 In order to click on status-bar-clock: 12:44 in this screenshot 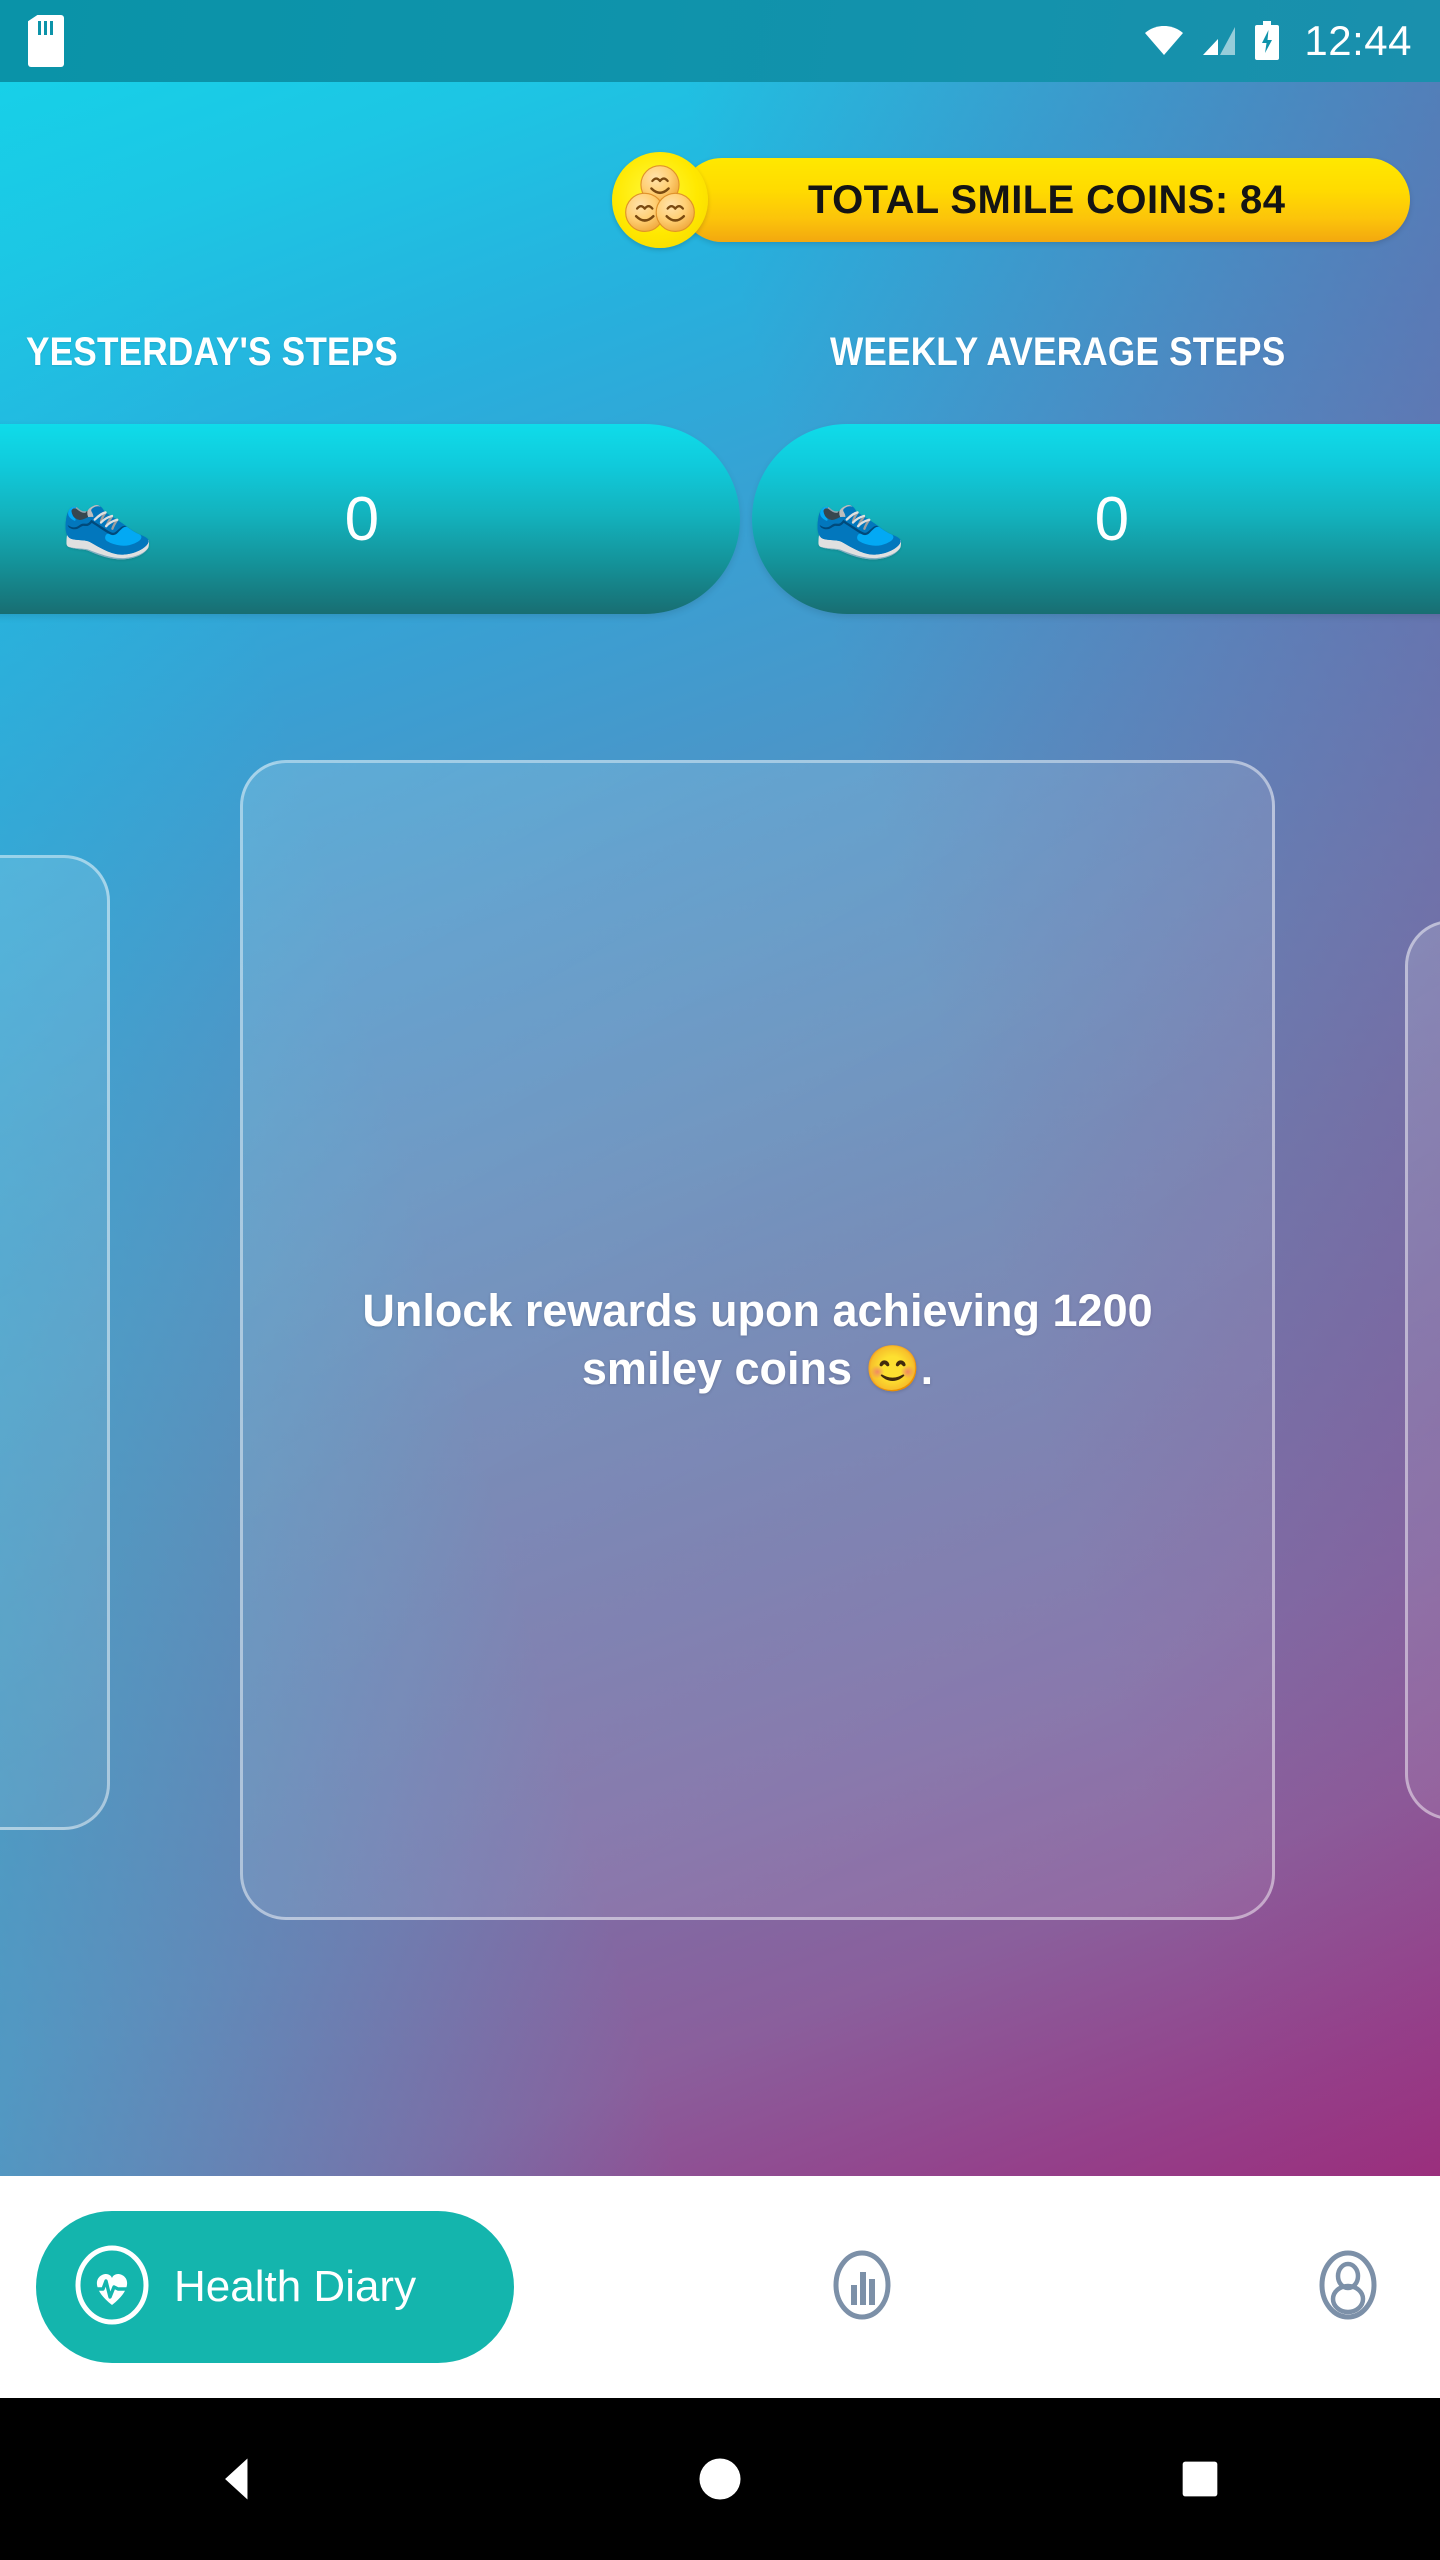, I will do `click(1358, 40)`.